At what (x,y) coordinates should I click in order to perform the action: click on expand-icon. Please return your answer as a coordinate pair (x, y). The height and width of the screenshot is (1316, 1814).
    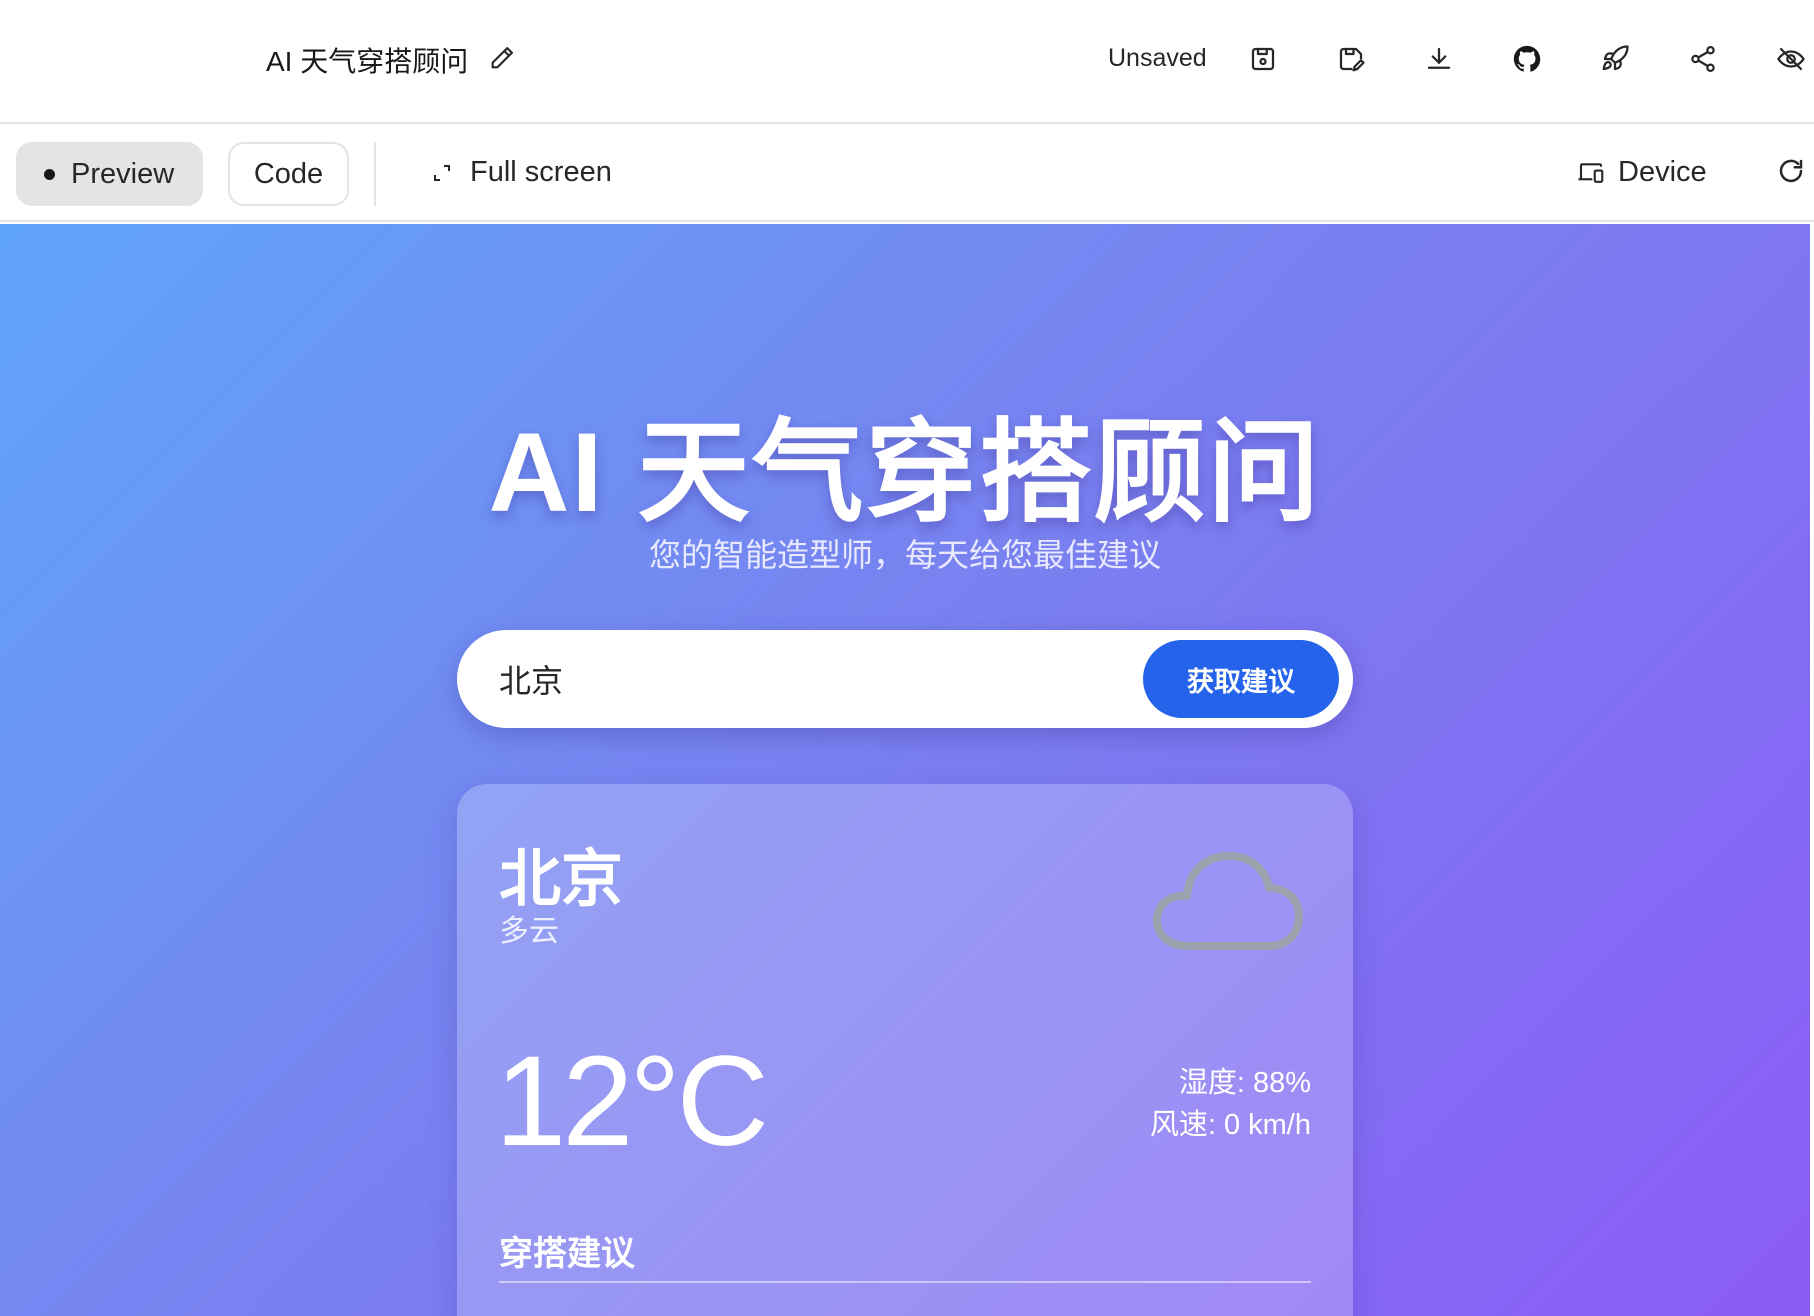
    Looking at the image, I should click on (442, 172).